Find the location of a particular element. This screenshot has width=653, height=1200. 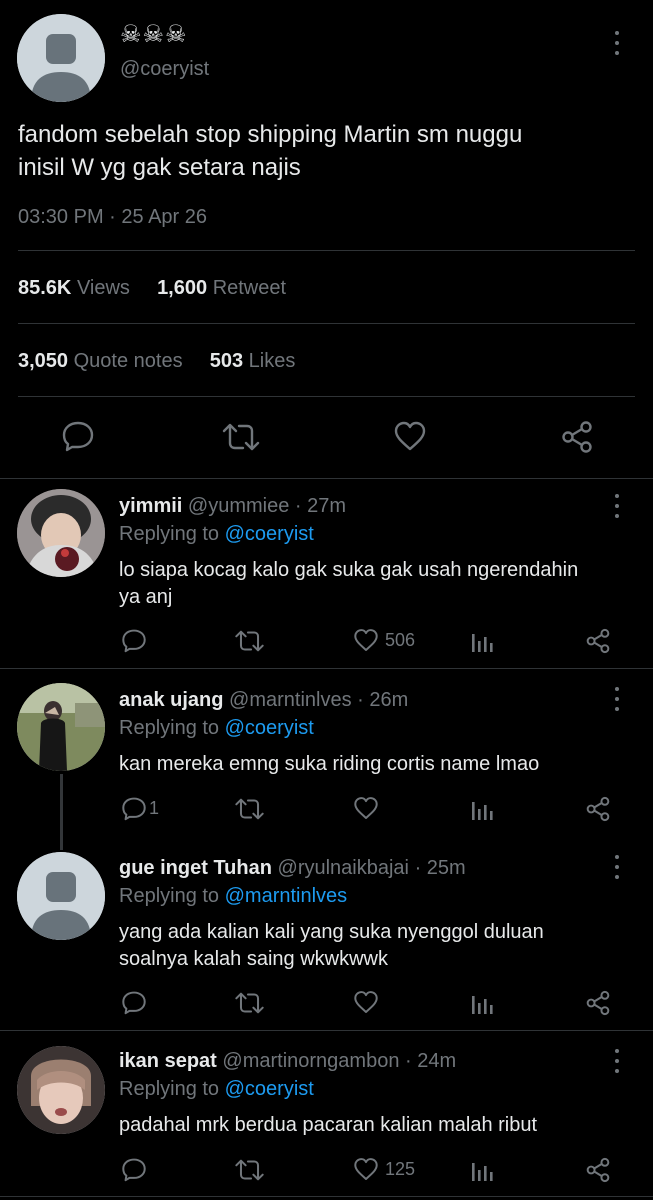

retweet-stat: 1,600 Retweet is located at coordinates (221, 288).